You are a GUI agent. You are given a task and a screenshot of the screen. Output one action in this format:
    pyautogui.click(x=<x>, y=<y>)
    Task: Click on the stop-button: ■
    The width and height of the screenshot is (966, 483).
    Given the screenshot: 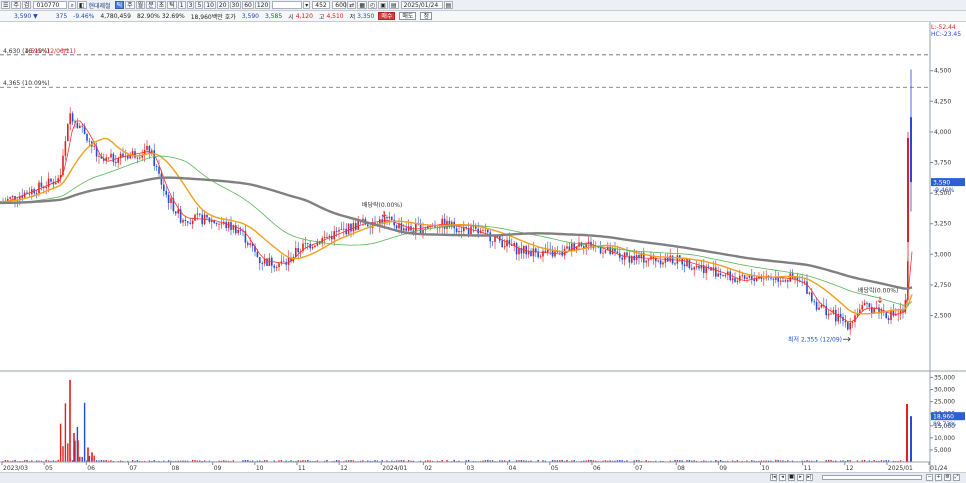 What is the action you would take?
    pyautogui.click(x=791, y=477)
    